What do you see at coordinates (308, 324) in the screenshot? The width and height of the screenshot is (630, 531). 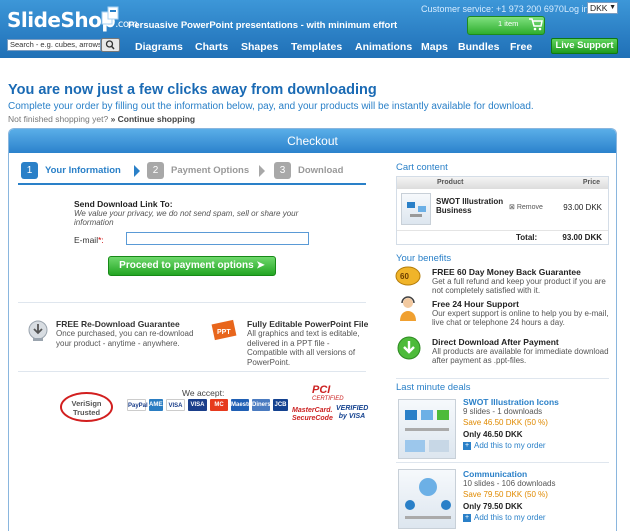 I see `feature-editable-title: Fully Editable PowerPoint File` at bounding box center [308, 324].